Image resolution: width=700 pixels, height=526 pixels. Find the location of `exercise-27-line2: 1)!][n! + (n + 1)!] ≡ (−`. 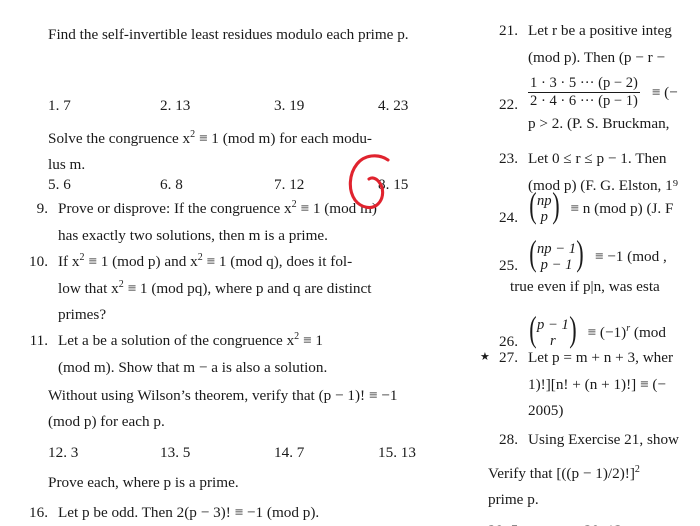

exercise-27-line2: 1)!][n! + (n + 1)!] ≡ (− is located at coordinates (597, 384).